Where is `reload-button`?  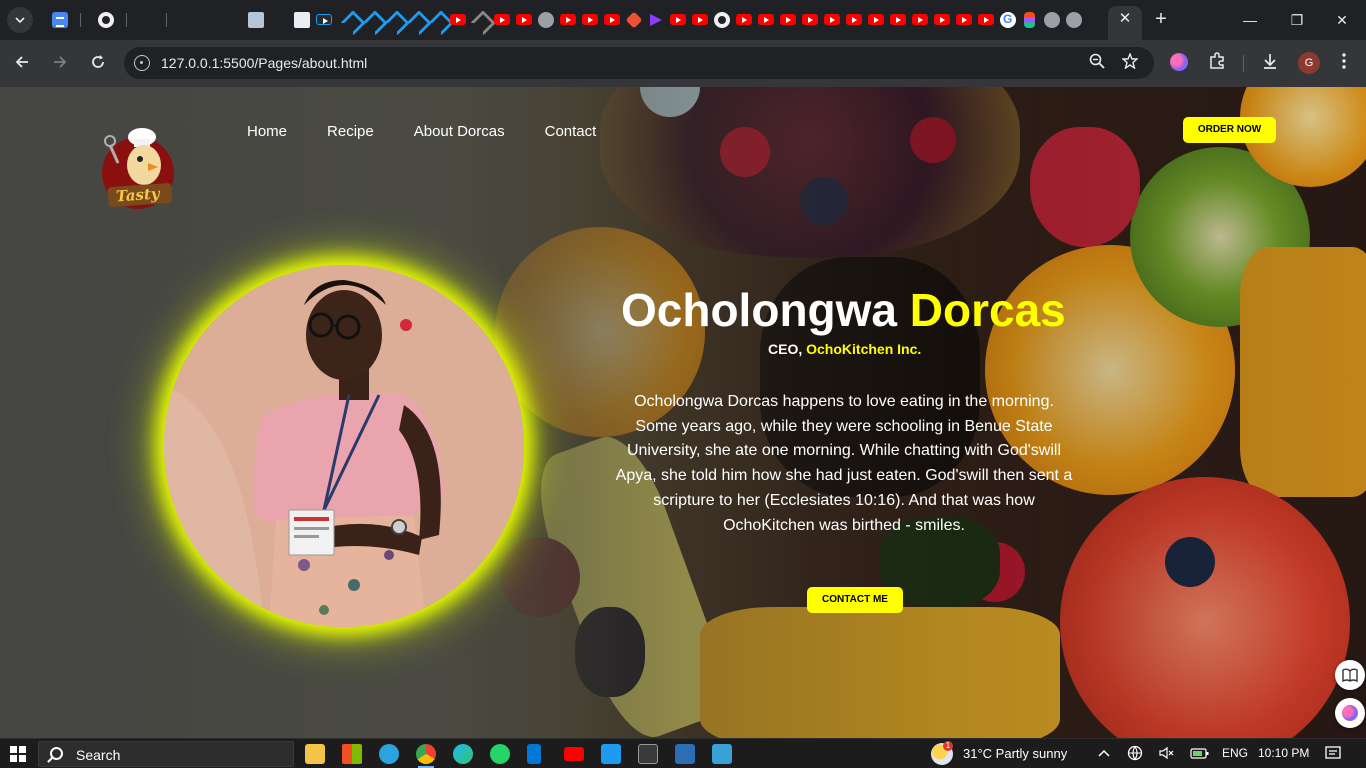 reload-button is located at coordinates (98, 63).